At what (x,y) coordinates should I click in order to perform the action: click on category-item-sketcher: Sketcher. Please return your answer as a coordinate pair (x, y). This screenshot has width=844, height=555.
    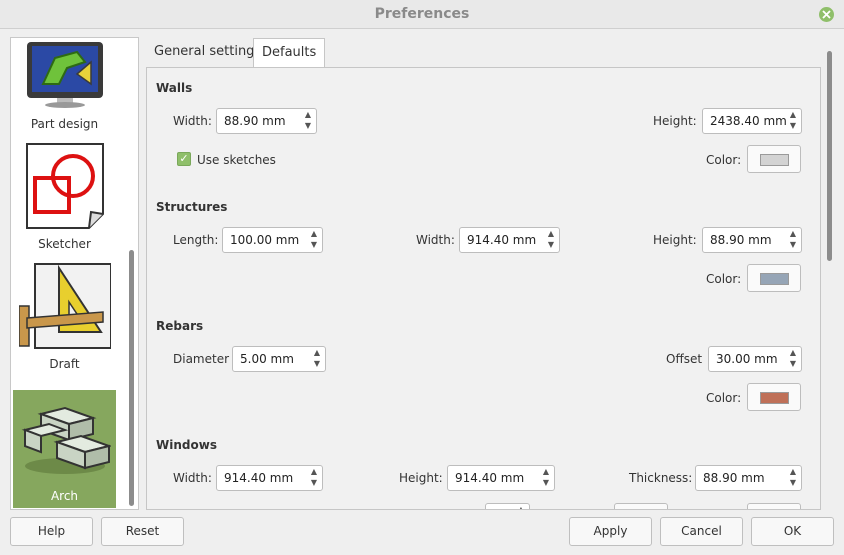
    Looking at the image, I should click on (64, 197).